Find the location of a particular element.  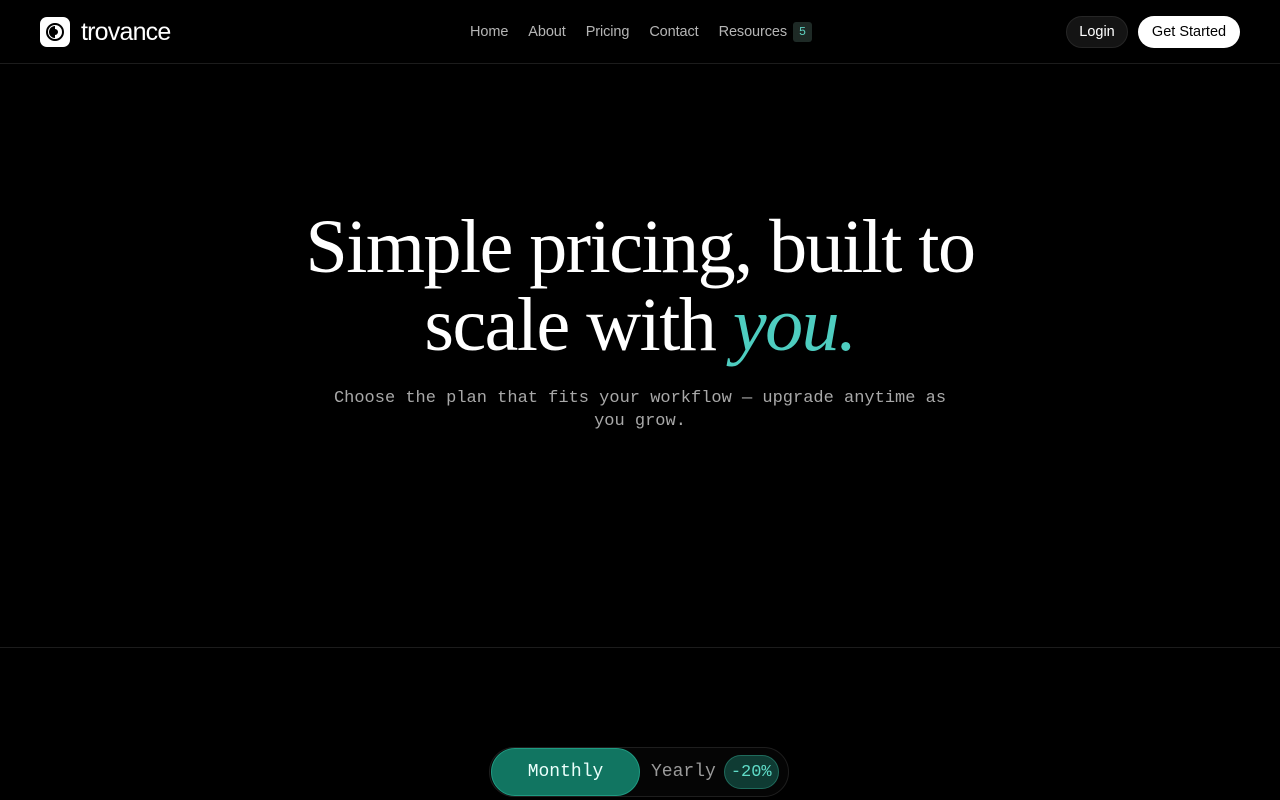

yearly-option: Yearly -20% is located at coordinates (715, 772).